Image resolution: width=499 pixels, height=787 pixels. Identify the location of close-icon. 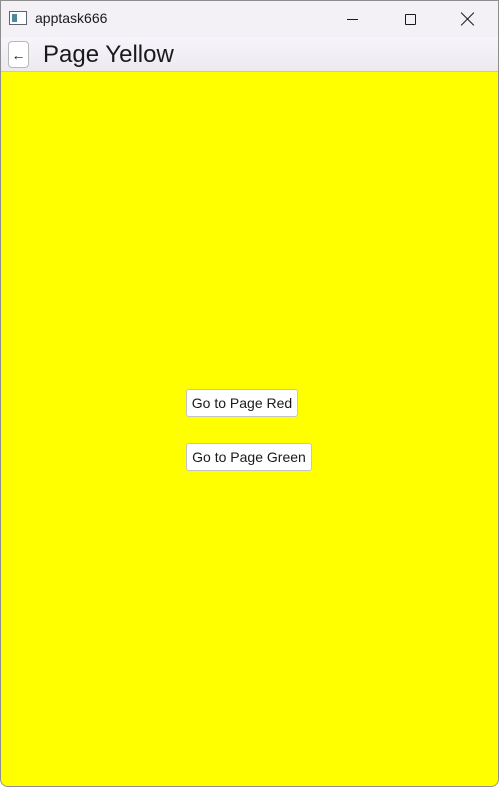
(468, 19).